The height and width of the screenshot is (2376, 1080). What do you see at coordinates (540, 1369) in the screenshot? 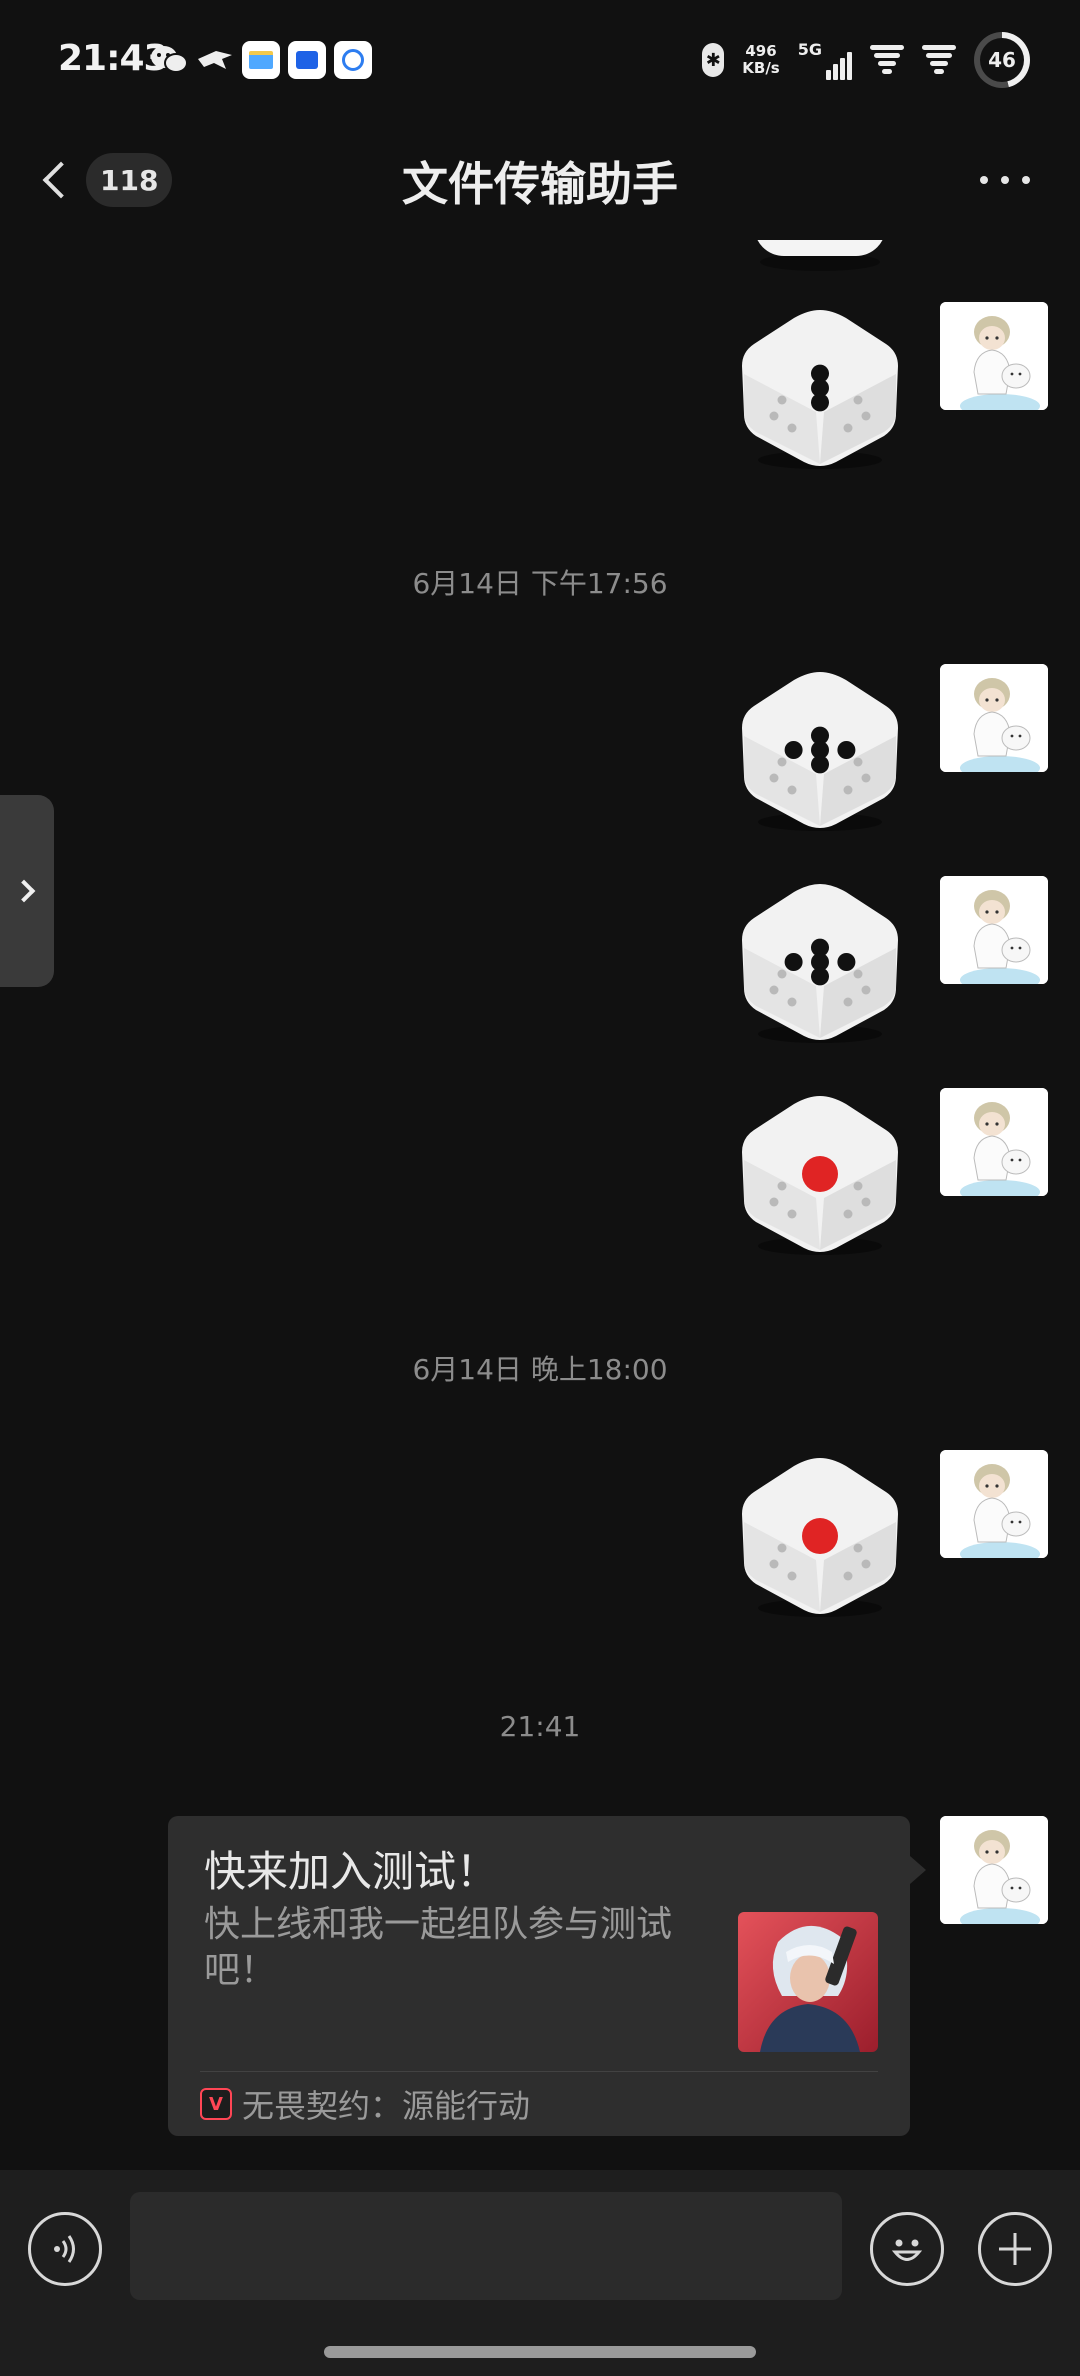
I see `message-timestamp: 6月14日 晚上18:00` at bounding box center [540, 1369].